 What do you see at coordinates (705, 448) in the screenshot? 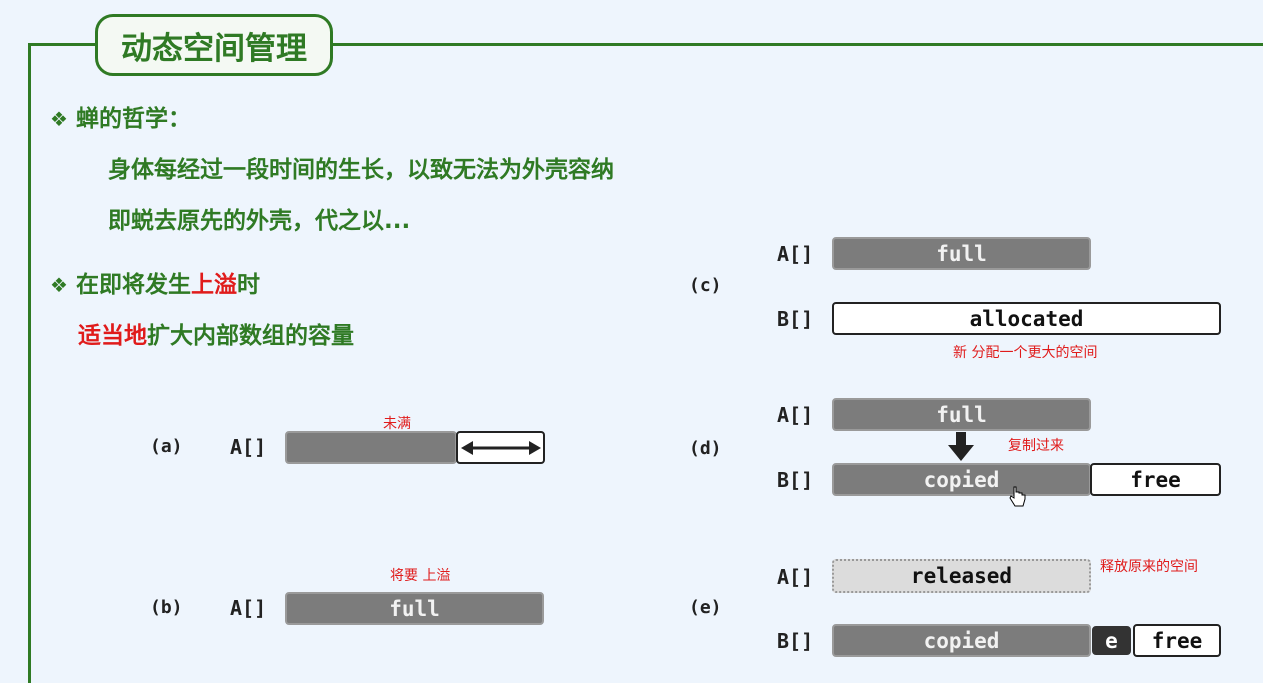
I see `step-d-label: (d)` at bounding box center [705, 448].